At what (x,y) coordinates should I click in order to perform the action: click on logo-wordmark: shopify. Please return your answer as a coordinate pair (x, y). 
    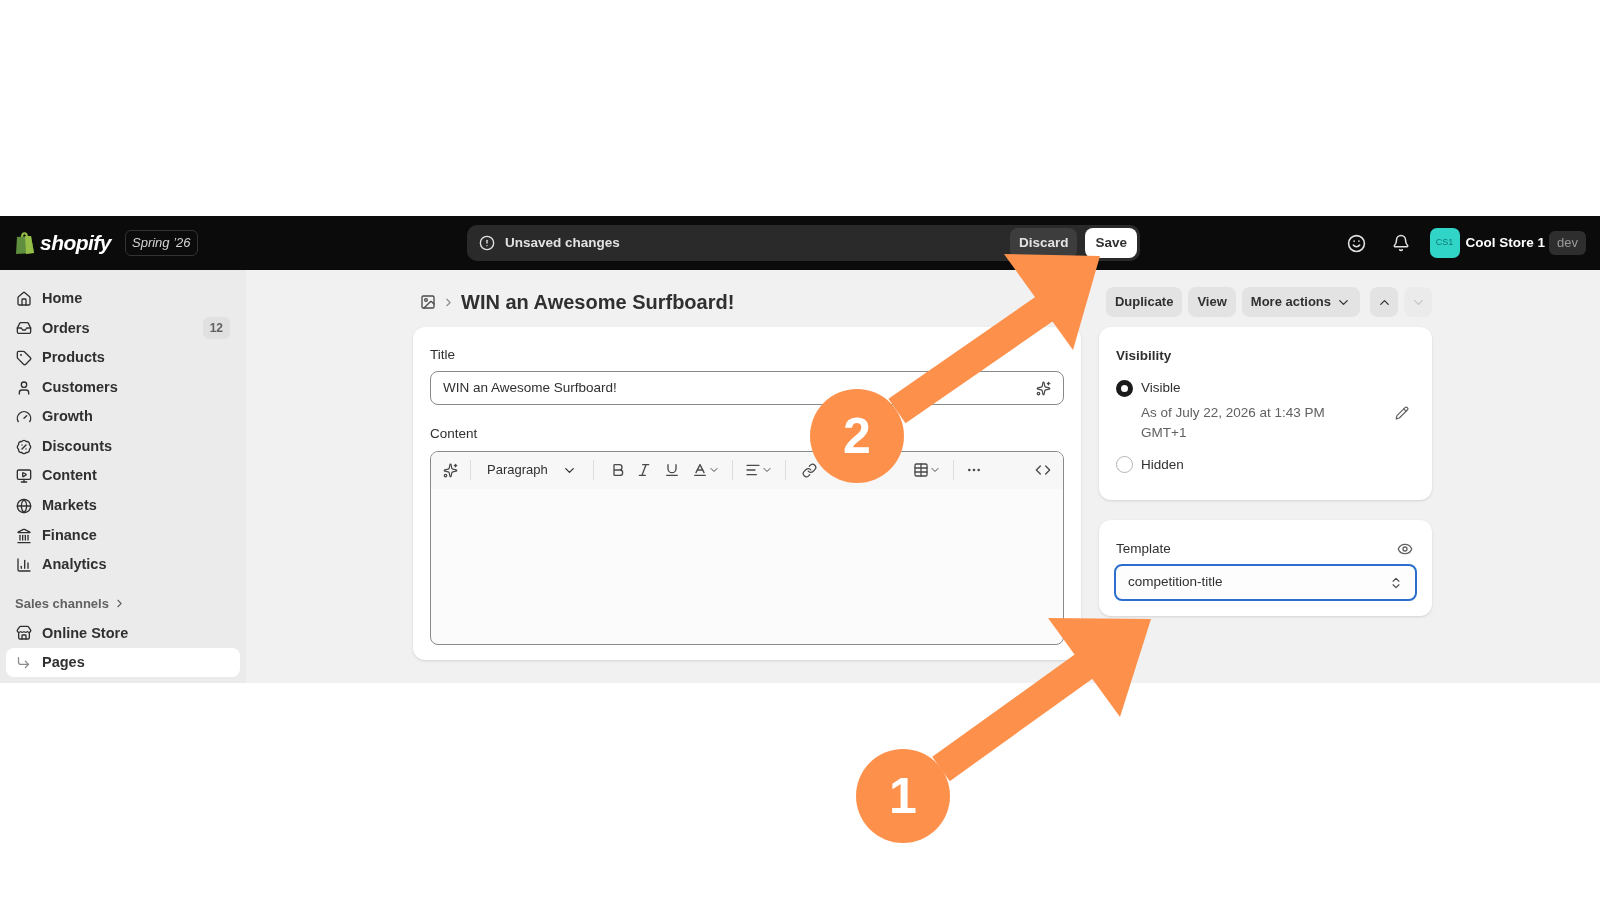
    Looking at the image, I should click on (75, 243).